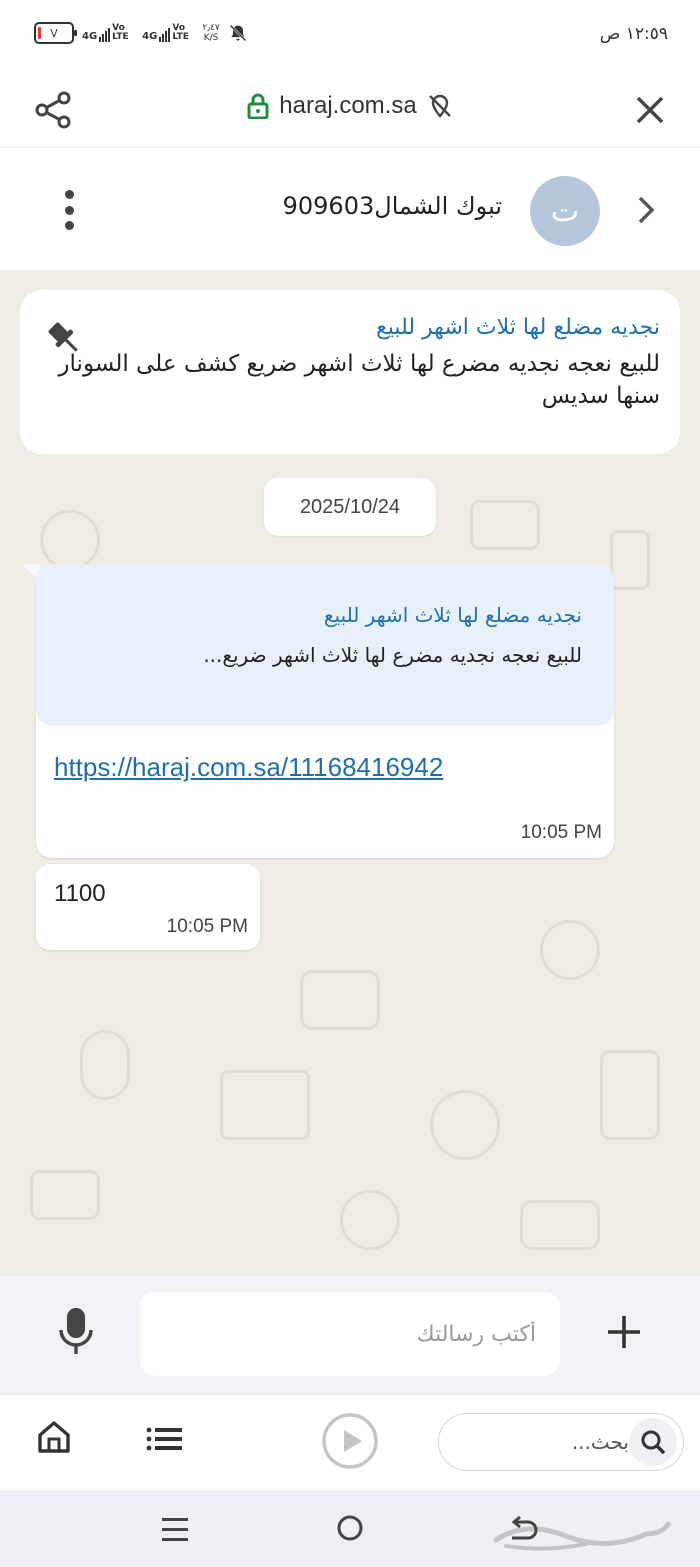 The width and height of the screenshot is (700, 1567). Describe the element at coordinates (258, 106) in the screenshot. I see `lock-icon` at that location.